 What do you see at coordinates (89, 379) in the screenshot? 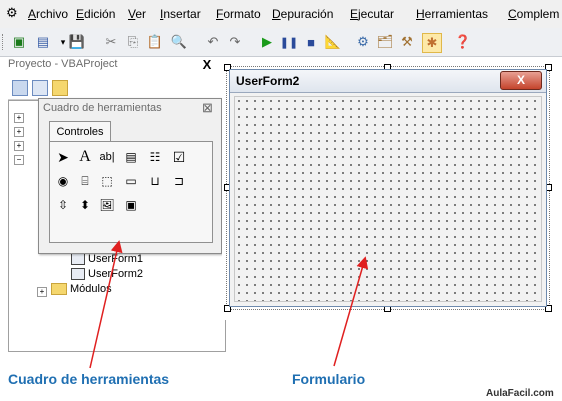
I see `toolbox-annotation-label: Cuadro de herramientas` at bounding box center [89, 379].